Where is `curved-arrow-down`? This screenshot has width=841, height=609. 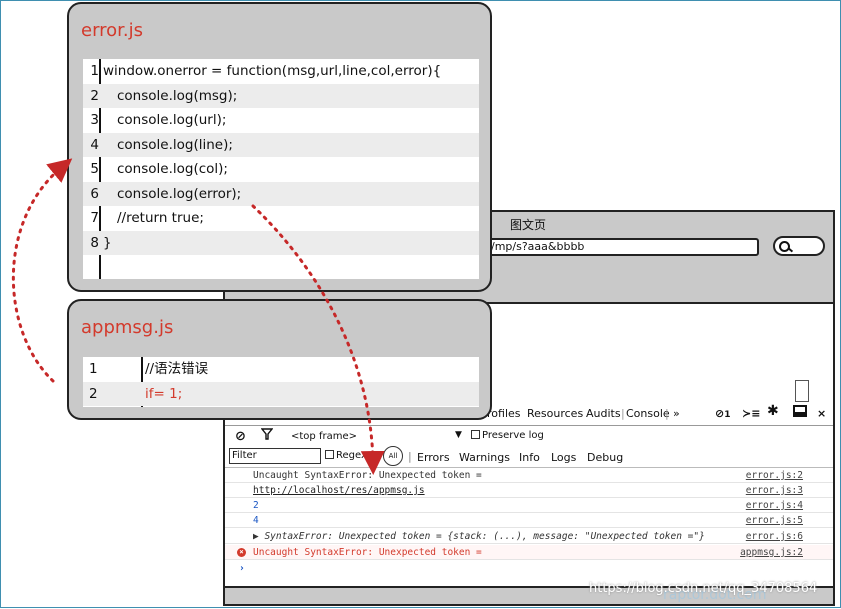
curved-arrow-down is located at coordinates (318, 339).